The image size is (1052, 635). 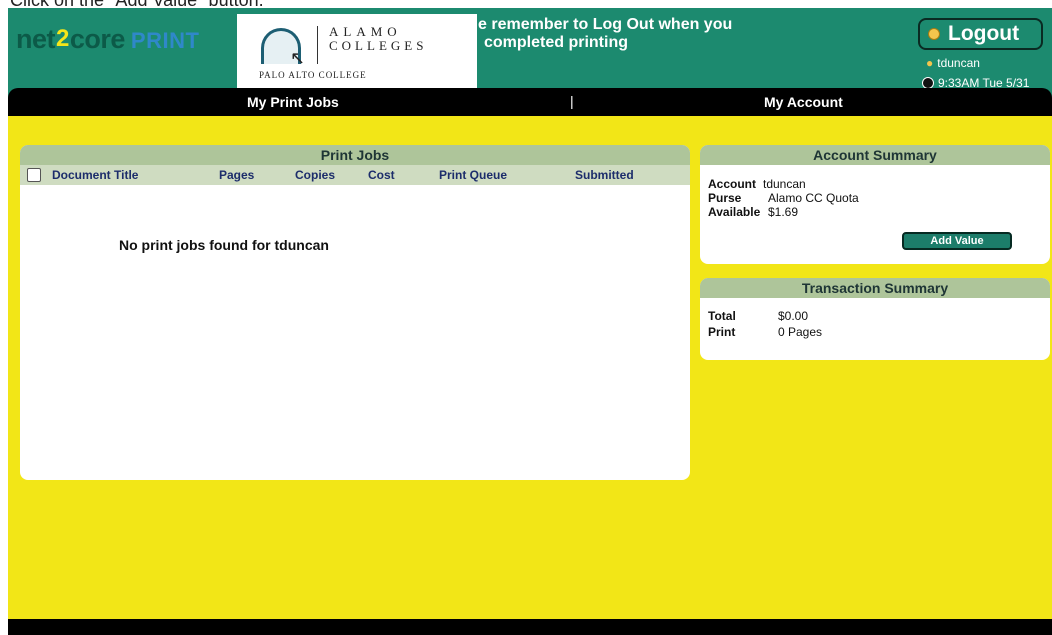 I want to click on logout-button: Logout, so click(x=980, y=34).